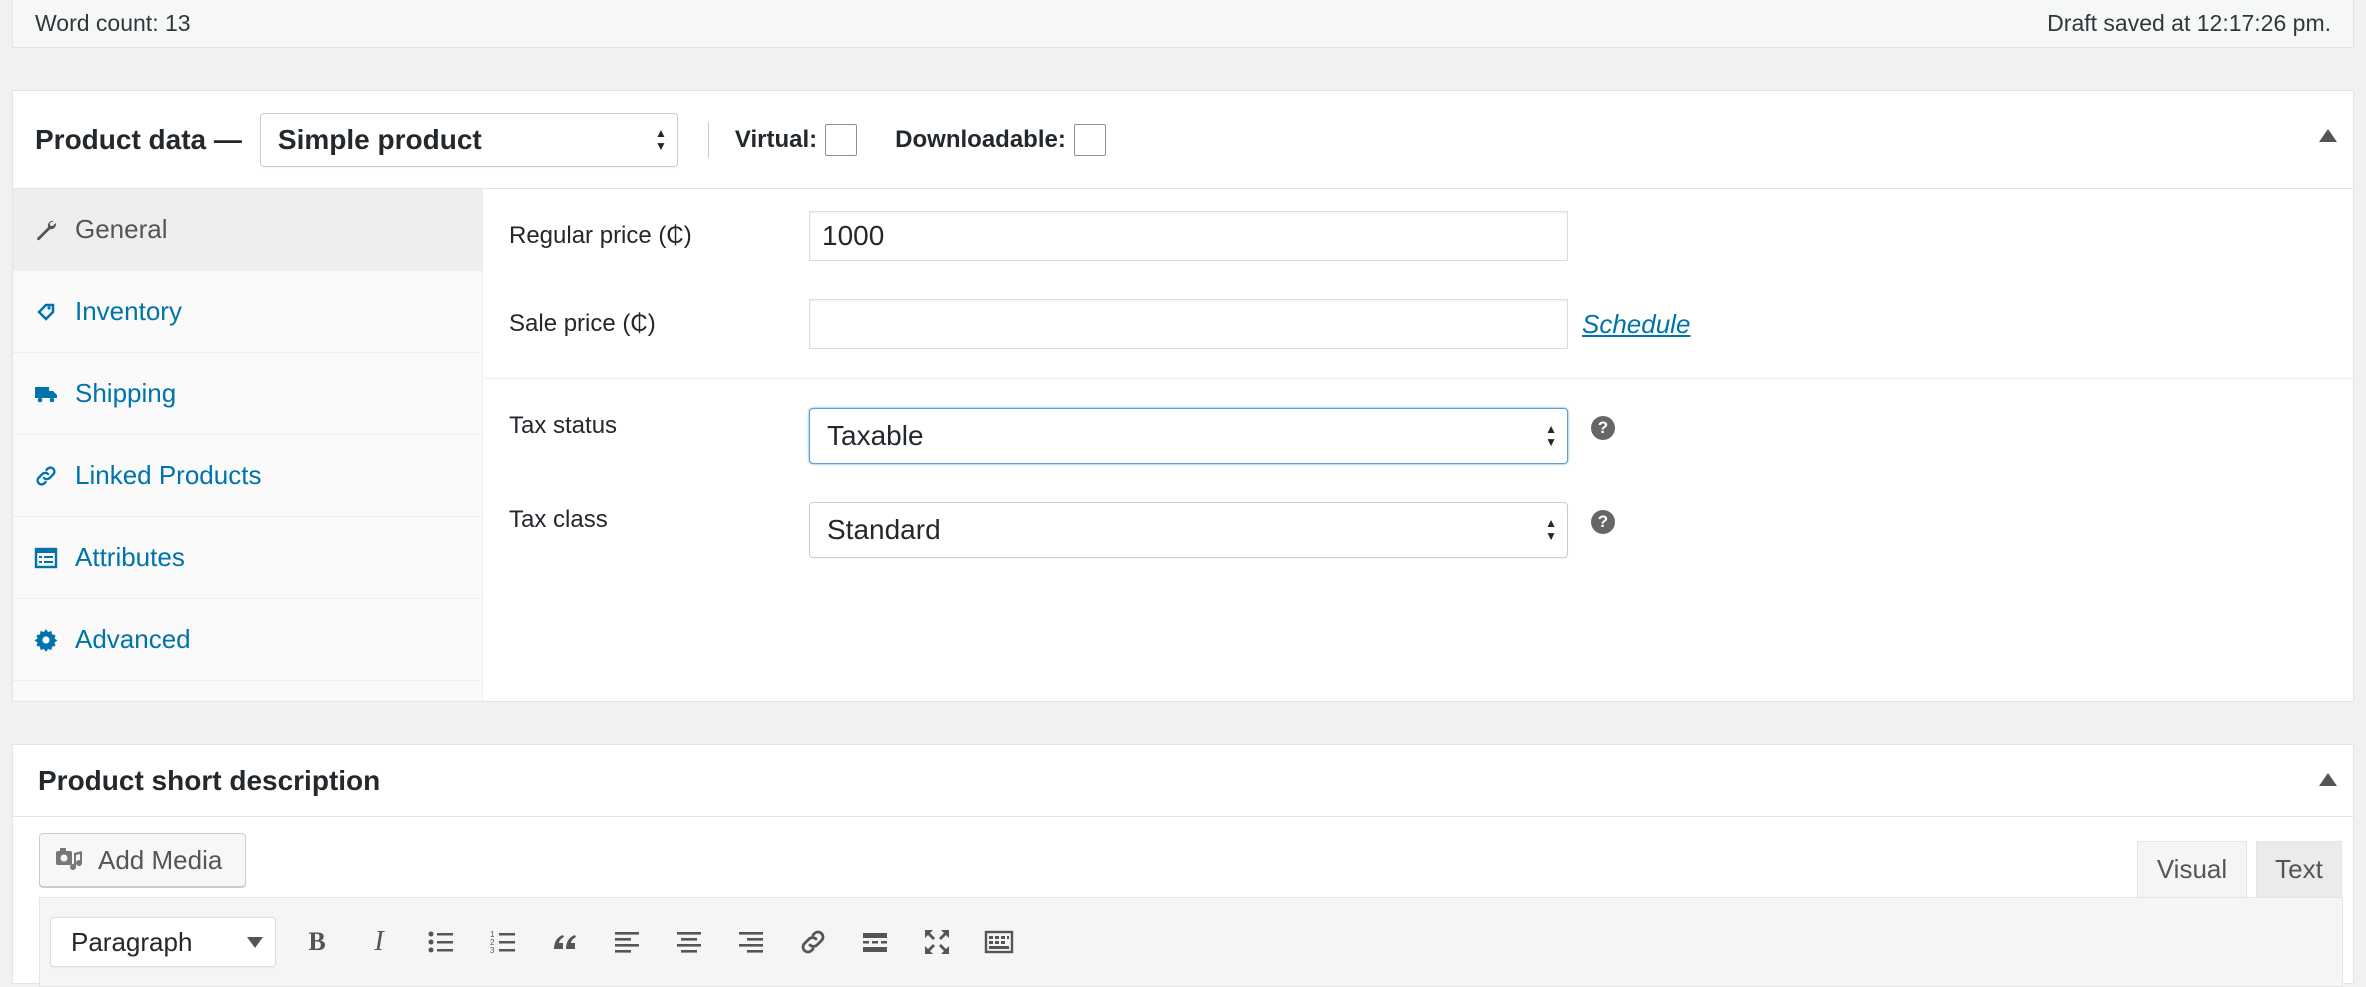 The image size is (2366, 987). I want to click on italic-button: I, so click(379, 942).